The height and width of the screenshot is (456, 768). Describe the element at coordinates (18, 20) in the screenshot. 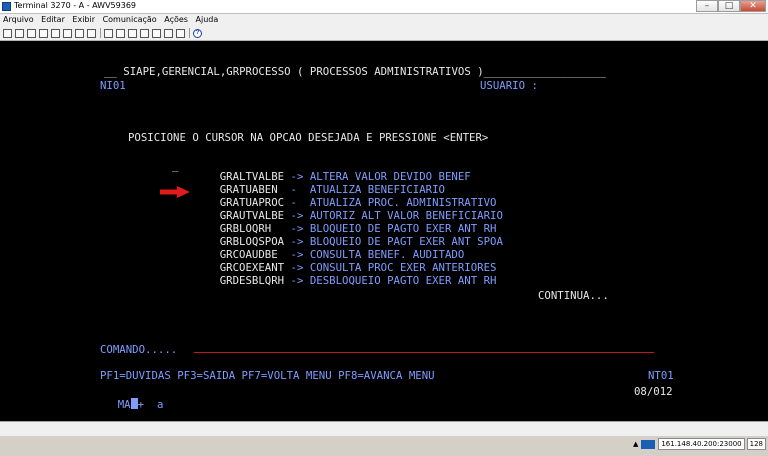

I see `menu-arquivo: Arquivo` at that location.